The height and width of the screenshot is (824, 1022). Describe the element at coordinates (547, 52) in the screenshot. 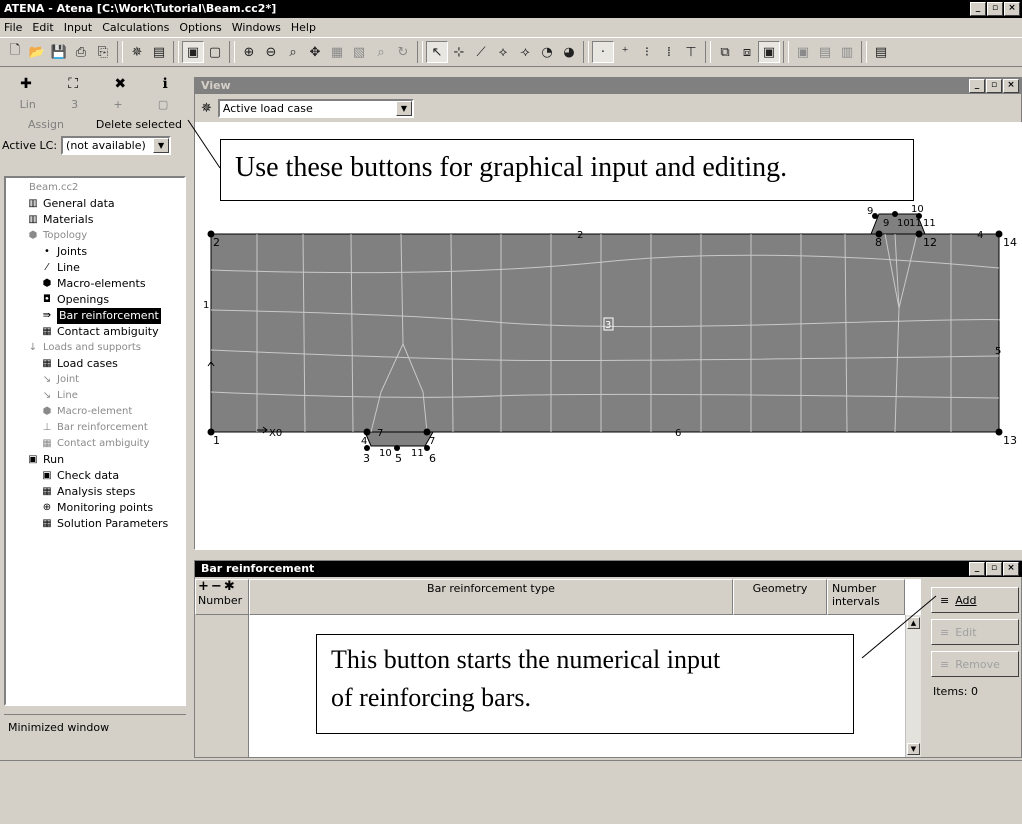

I see `select-region-icon: ◔` at that location.